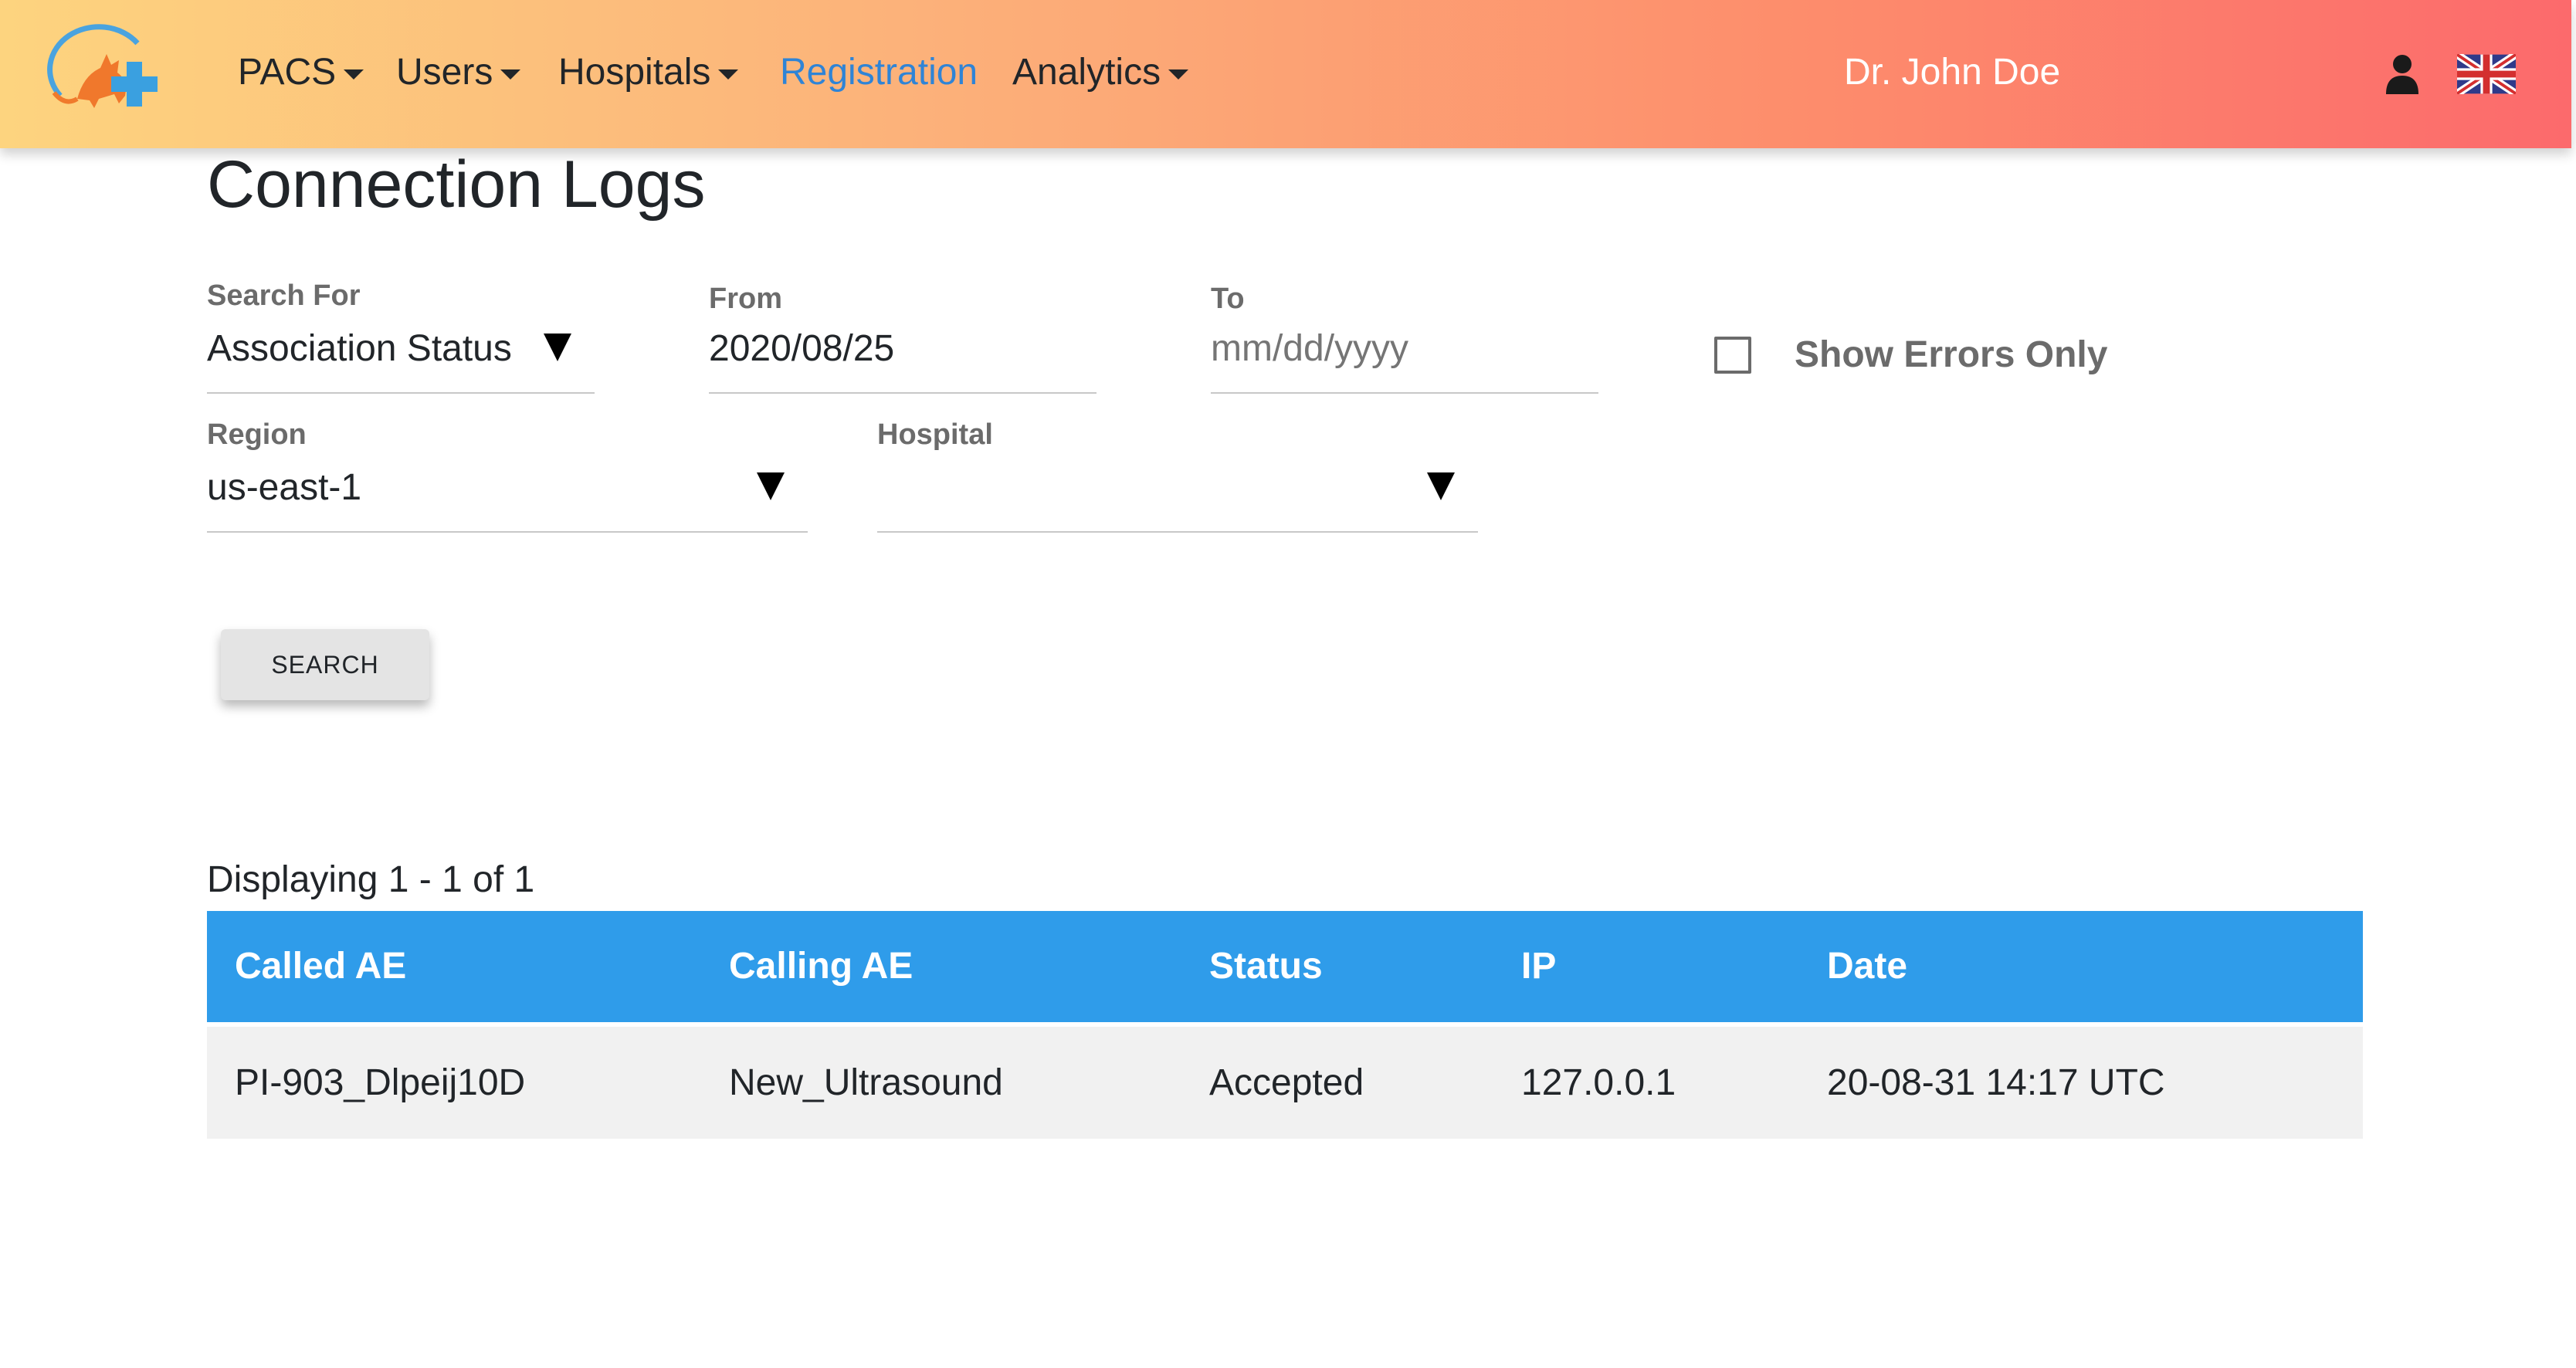 The width and height of the screenshot is (2576, 1368). Describe the element at coordinates (1952, 72) in the screenshot. I see `user-name: Dr. John Doe` at that location.